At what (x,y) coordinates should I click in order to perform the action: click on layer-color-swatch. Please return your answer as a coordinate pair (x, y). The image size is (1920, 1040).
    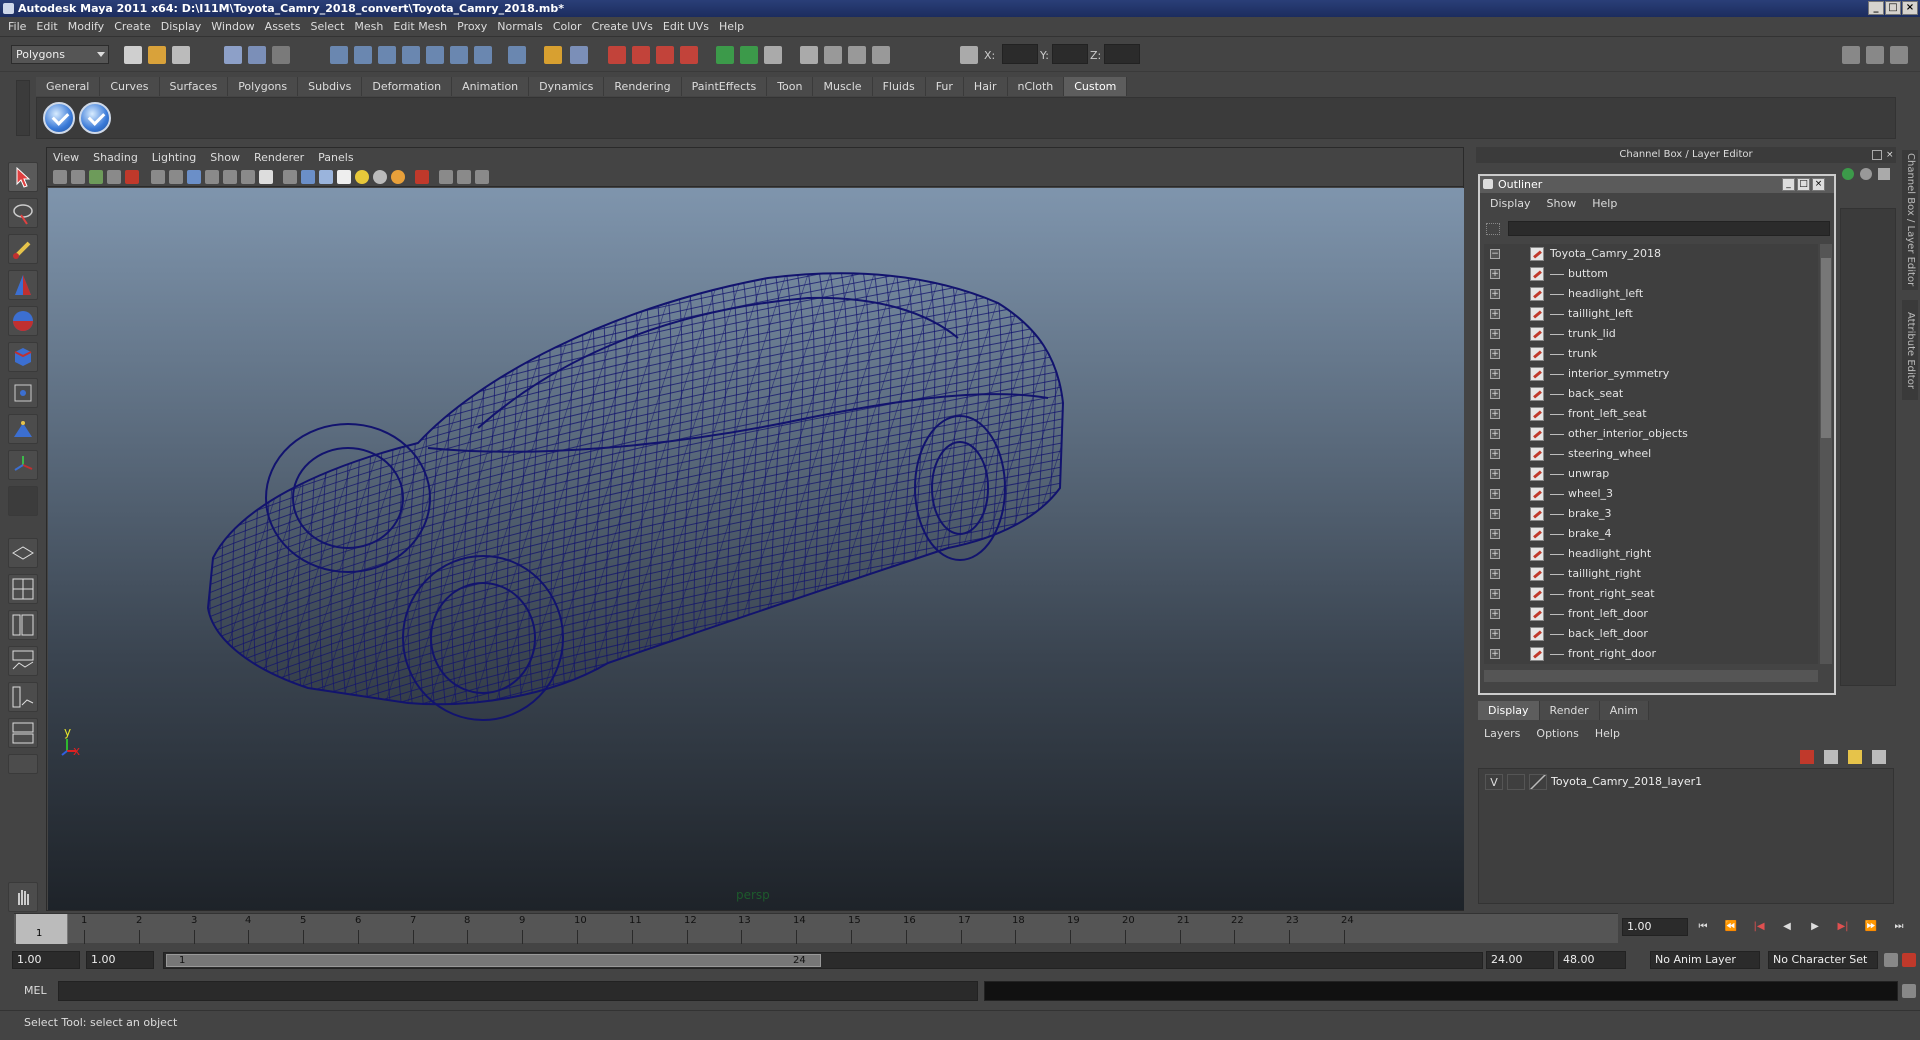
    Looking at the image, I should click on (1538, 782).